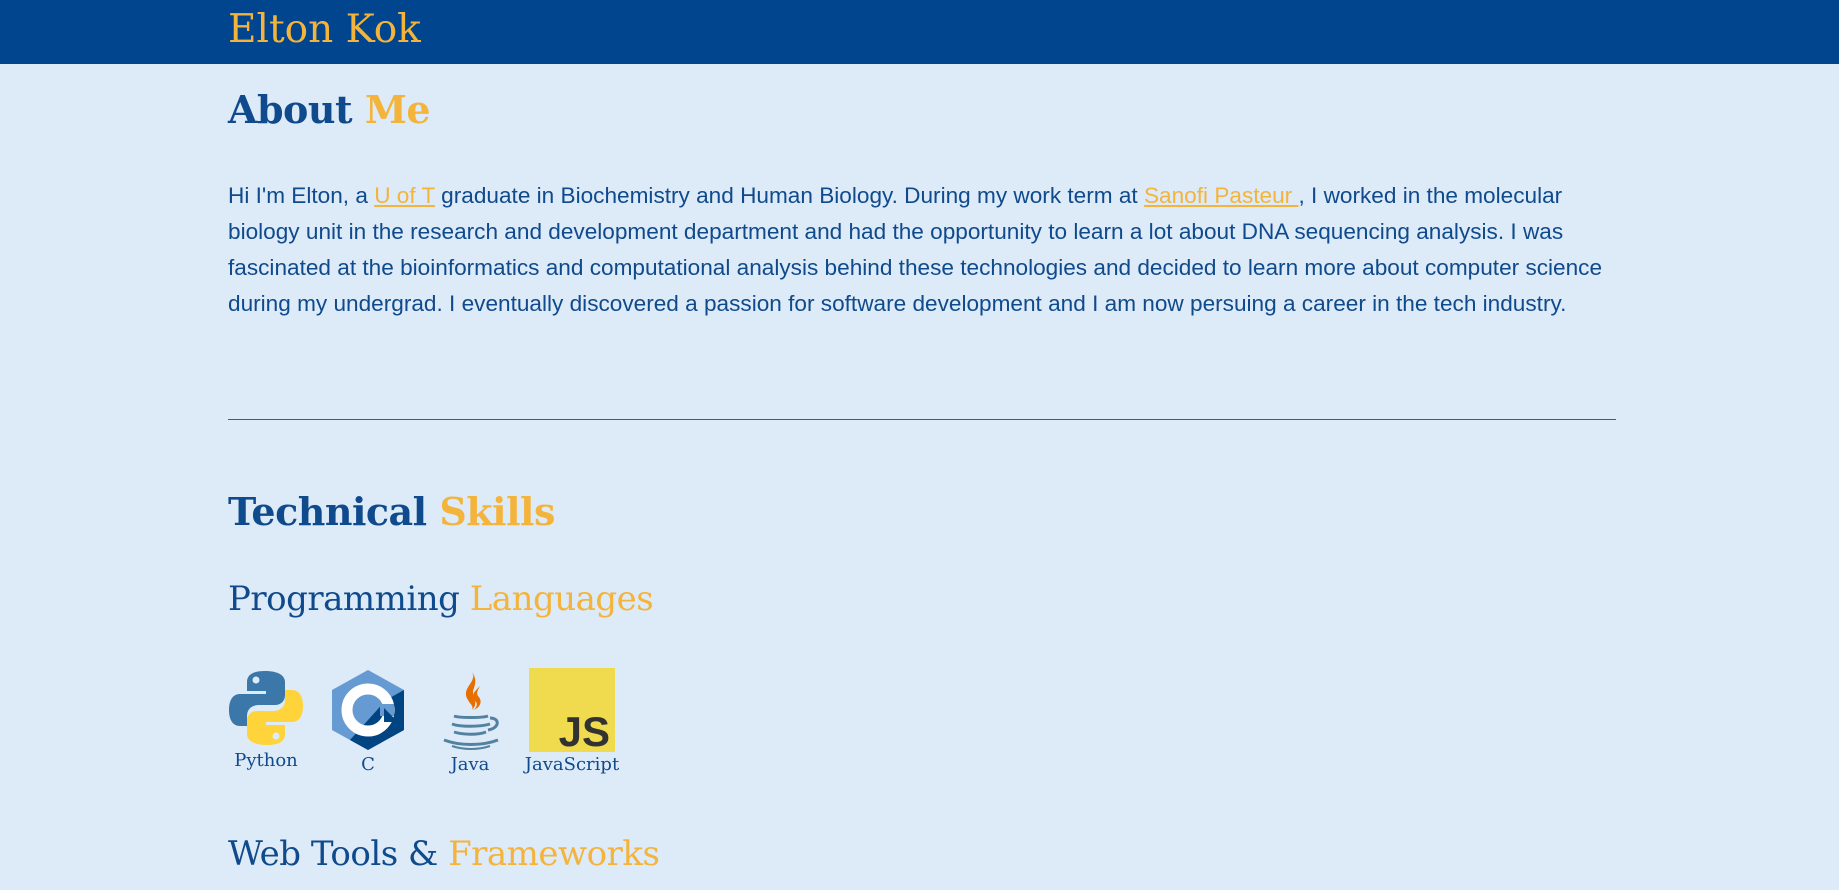 The width and height of the screenshot is (1839, 890). I want to click on svg-text: JS, so click(584, 730).